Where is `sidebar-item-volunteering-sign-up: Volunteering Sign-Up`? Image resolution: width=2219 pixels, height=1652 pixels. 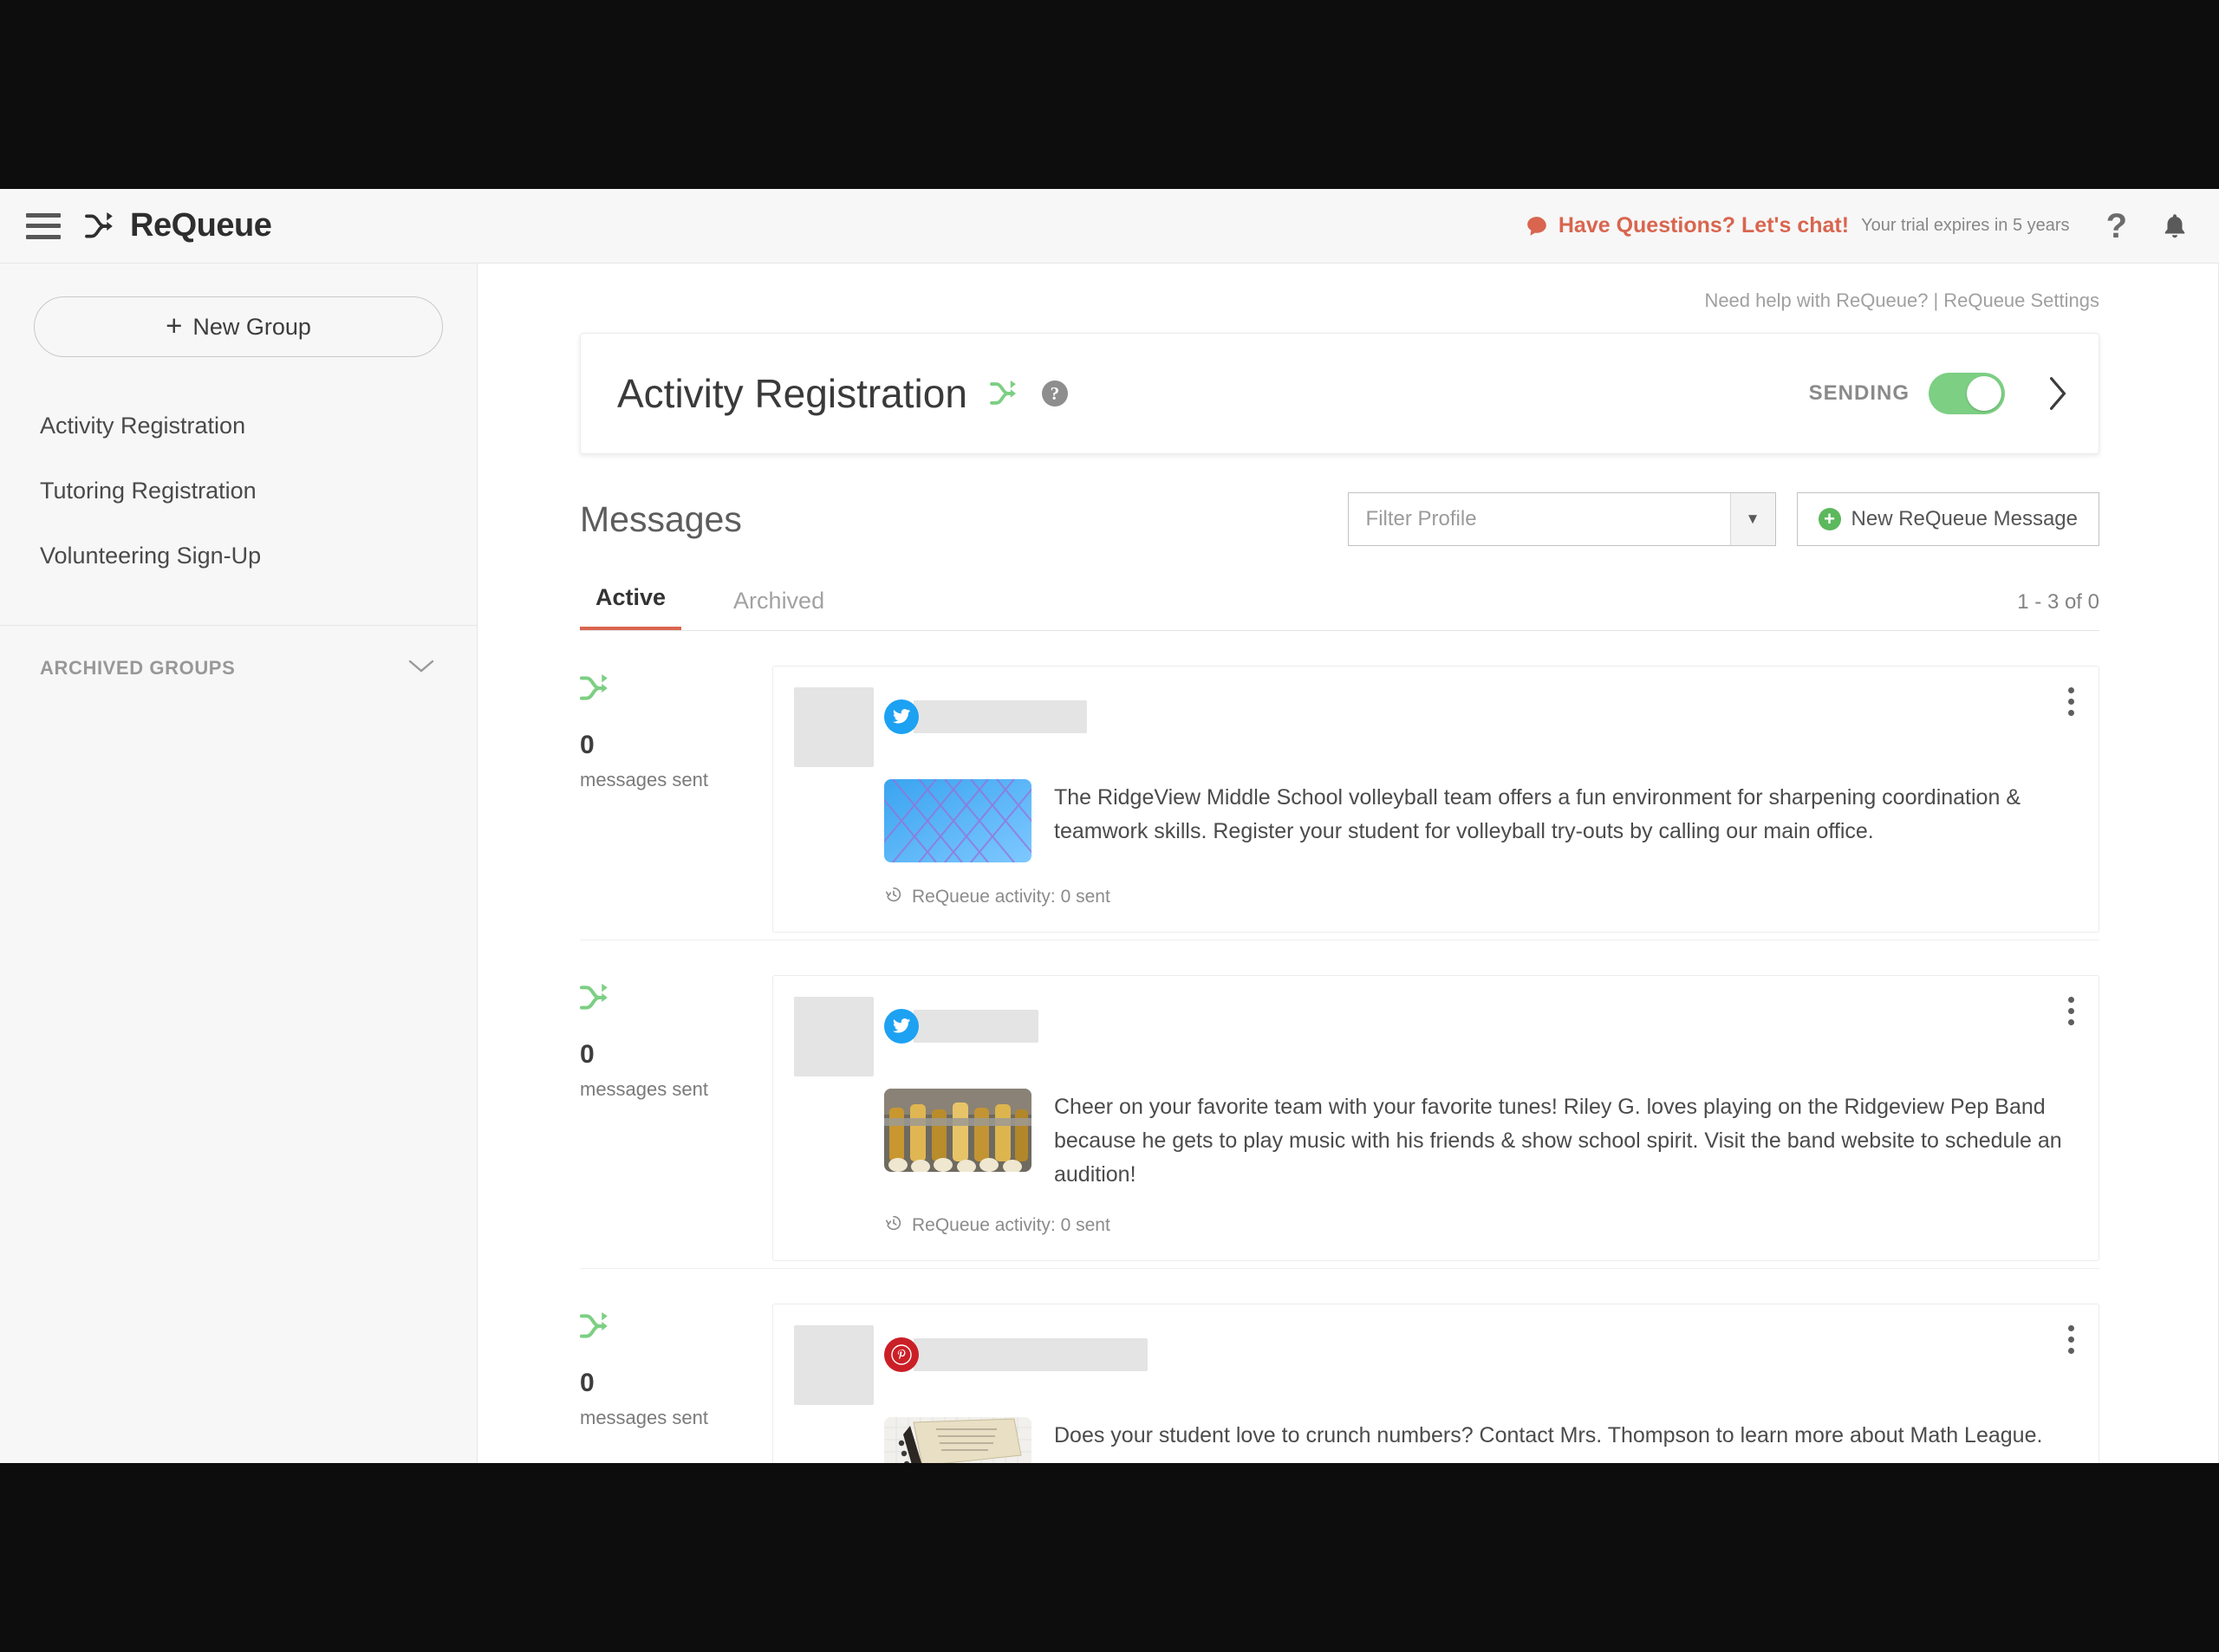
sidebar-item-volunteering-sign-up: Volunteering Sign-Up is located at coordinates (239, 556).